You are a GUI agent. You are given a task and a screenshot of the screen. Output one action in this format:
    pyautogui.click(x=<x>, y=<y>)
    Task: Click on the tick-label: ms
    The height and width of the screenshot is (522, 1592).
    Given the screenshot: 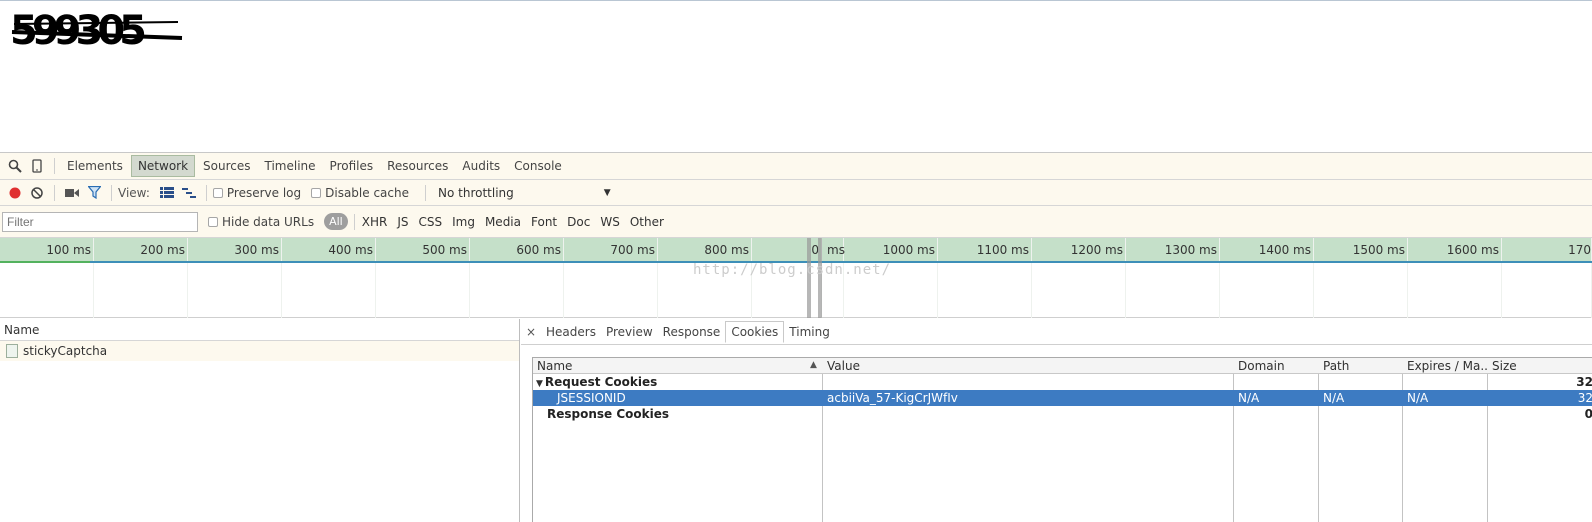 What is the action you would take?
    pyautogui.click(x=836, y=250)
    